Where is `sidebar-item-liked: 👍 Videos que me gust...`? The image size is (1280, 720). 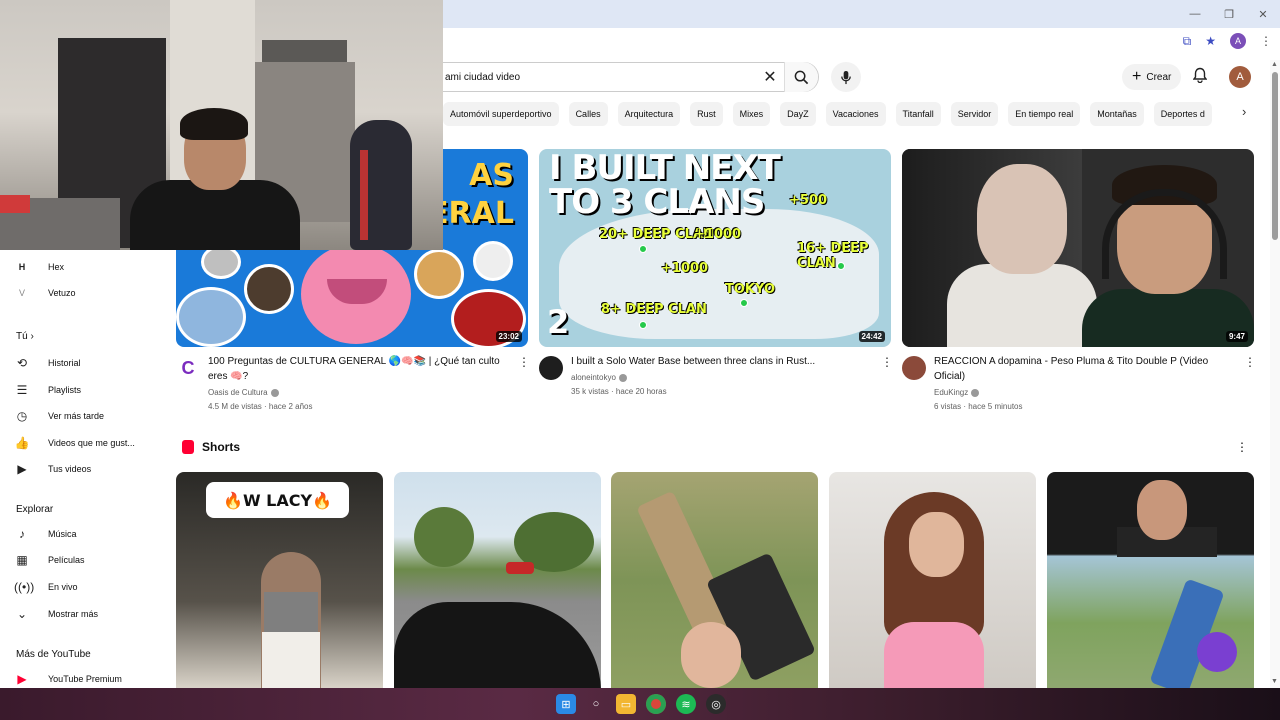
sidebar-item-liked: 👍 Videos que me gust... is located at coordinates (74, 443).